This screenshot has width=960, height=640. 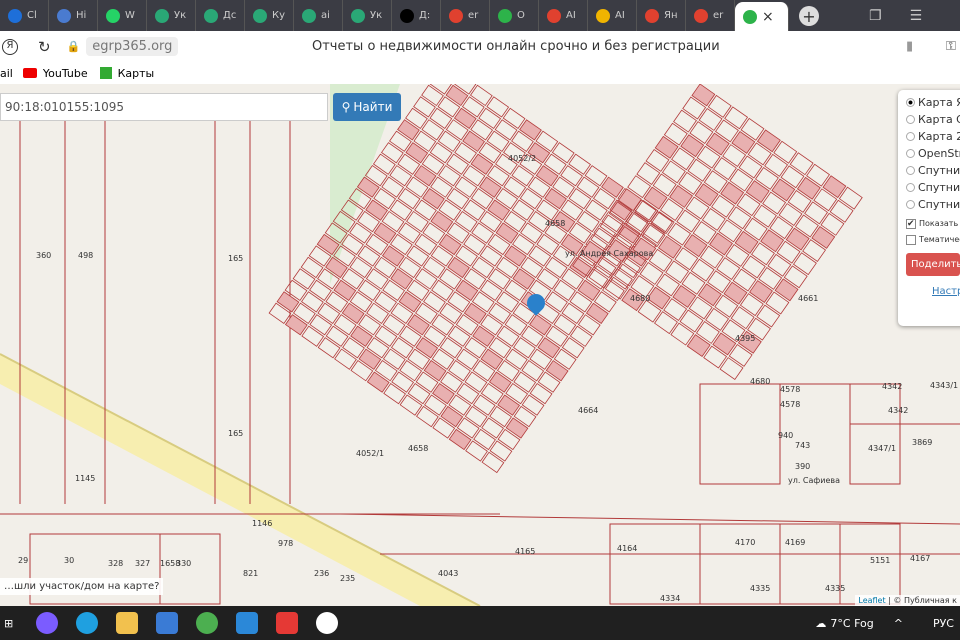 What do you see at coordinates (136, 73) in the screenshot?
I see `bookmark-maps: Карты` at bounding box center [136, 73].